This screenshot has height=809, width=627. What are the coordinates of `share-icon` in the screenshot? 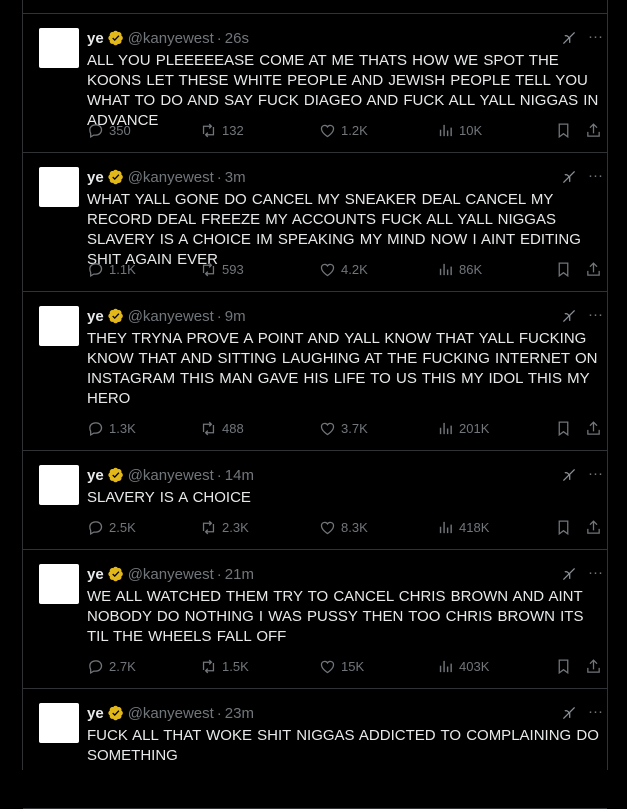 It's located at (593, 666).